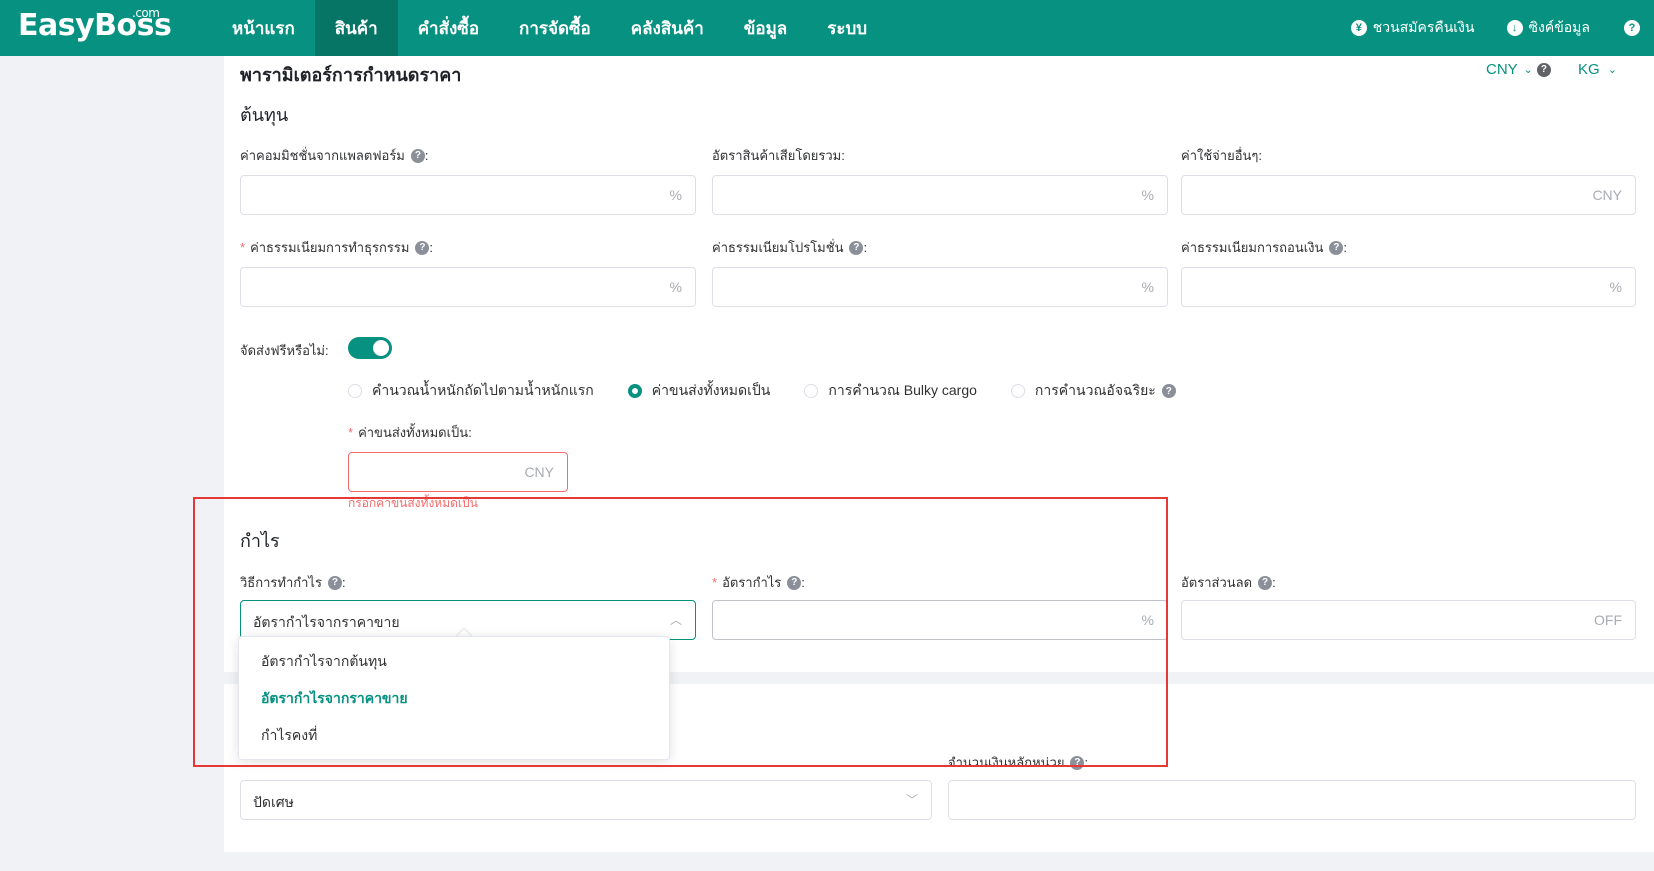  I want to click on refund-invite-link: ¥ ชวนสมัครคืนเงิน, so click(1412, 28).